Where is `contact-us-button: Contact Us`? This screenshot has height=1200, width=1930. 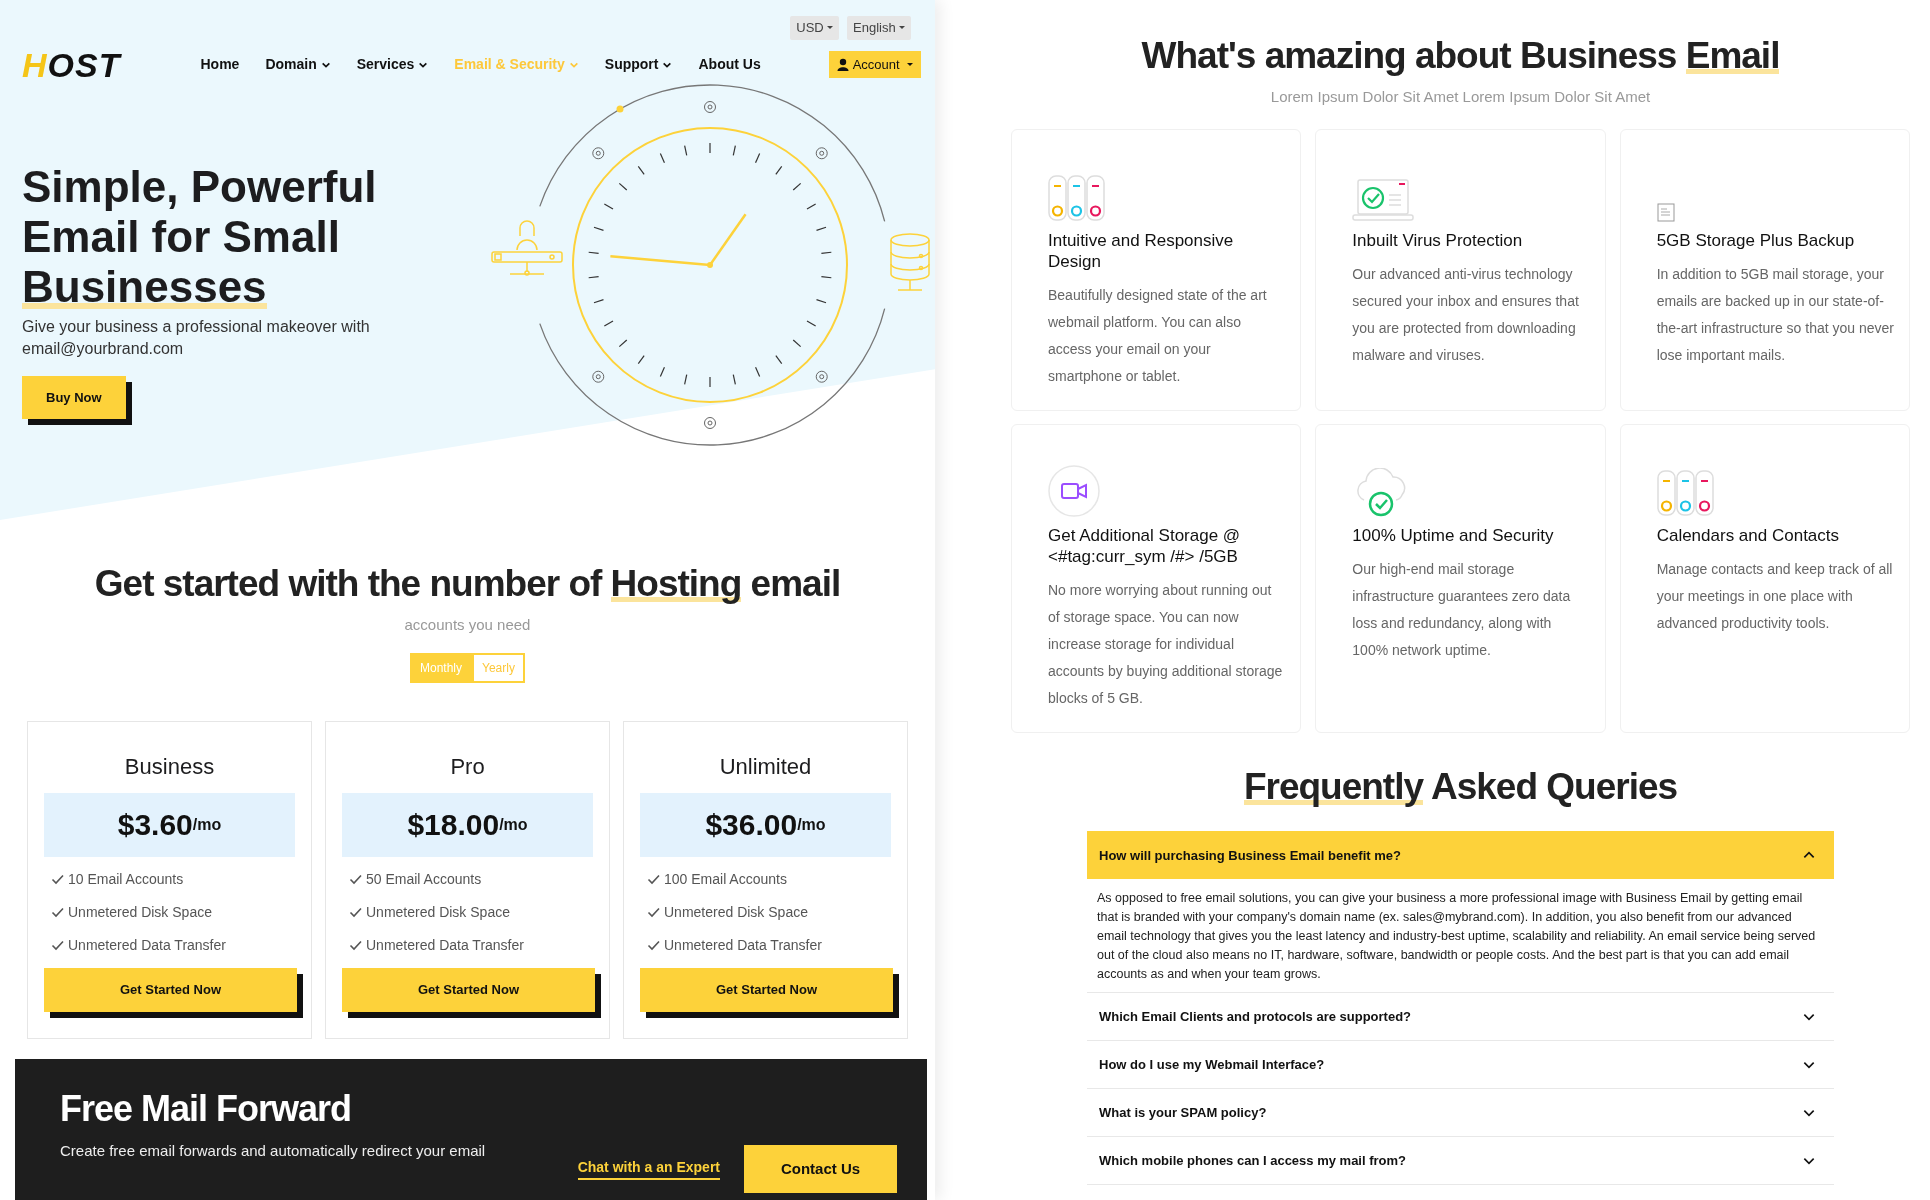
contact-us-button: Contact Us is located at coordinates (820, 1168).